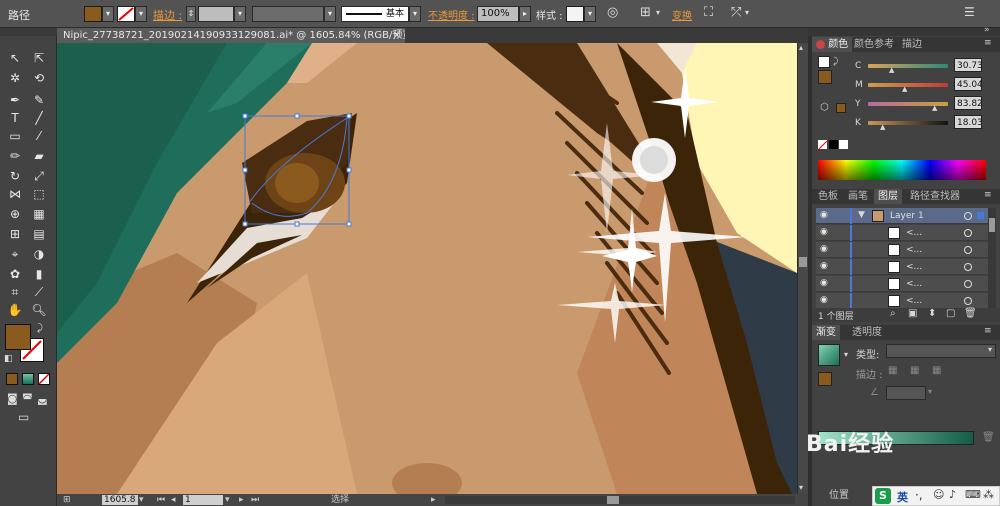 The width and height of the screenshot is (1000, 506). I want to click on gradient-angle-field, so click(906, 393).